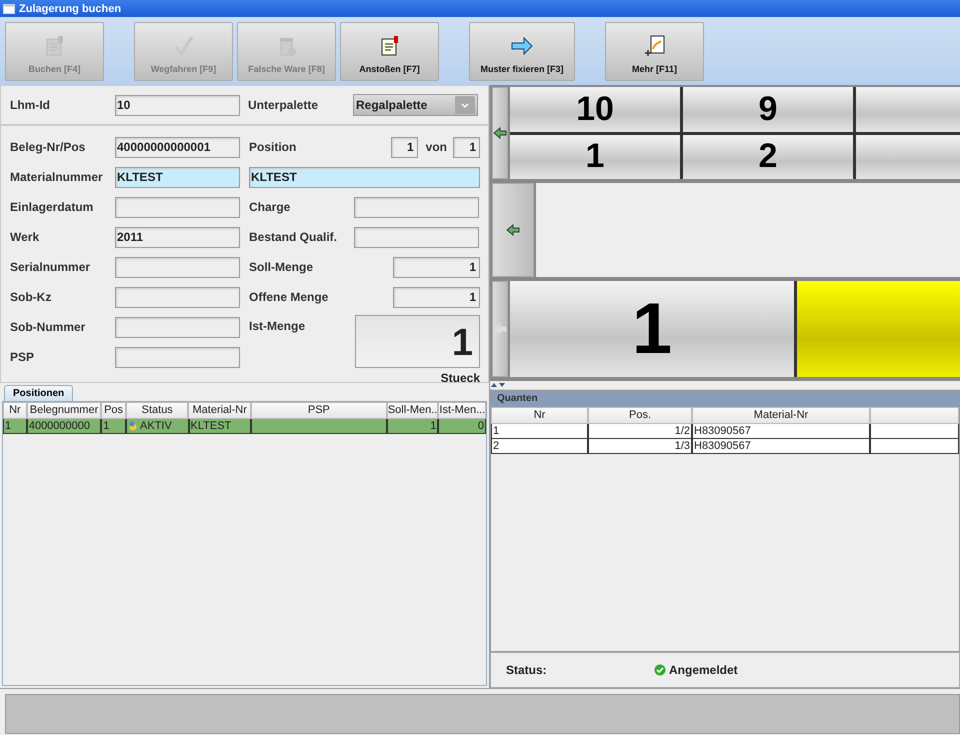  Describe the element at coordinates (318, 410) in the screenshot. I see `column-header: PSP` at that location.